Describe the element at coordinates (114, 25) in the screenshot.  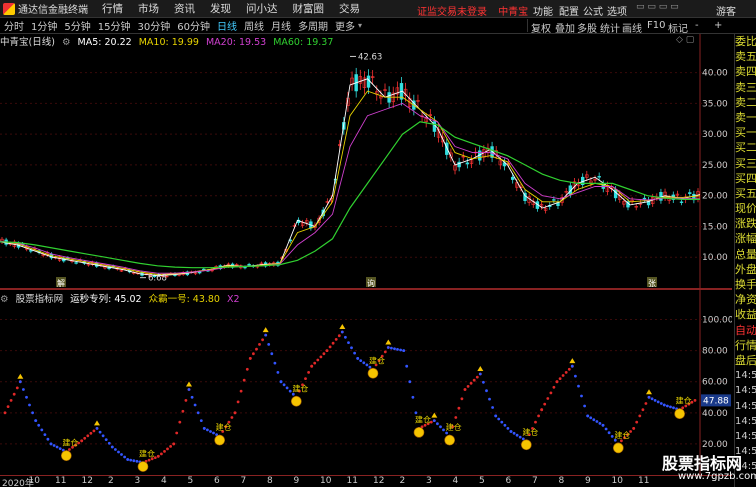
I see `period-15min: 15分钟` at that location.